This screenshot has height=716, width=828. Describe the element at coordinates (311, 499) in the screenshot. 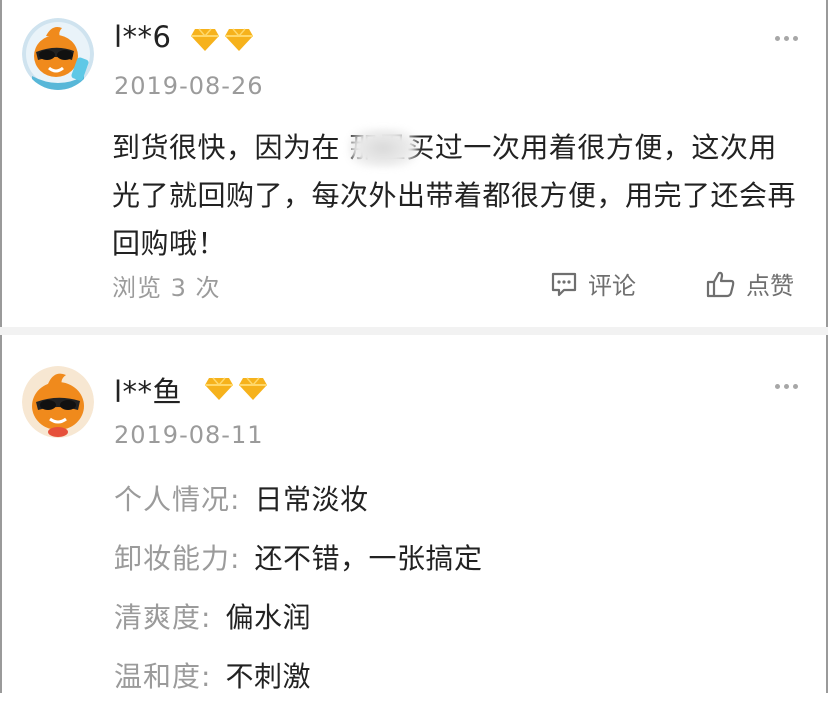

I see `detail-value: 日常淡妆` at that location.